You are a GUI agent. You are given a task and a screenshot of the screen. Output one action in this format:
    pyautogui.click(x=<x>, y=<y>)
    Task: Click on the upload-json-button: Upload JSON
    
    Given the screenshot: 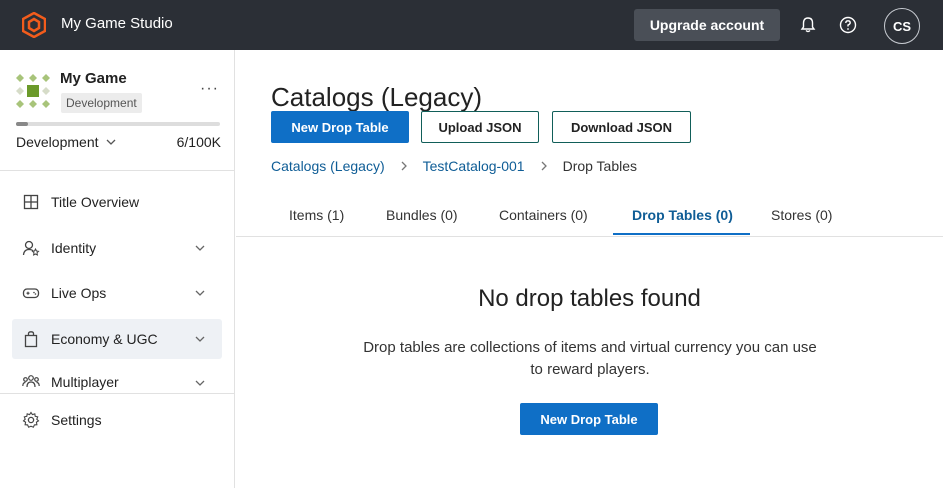 What is the action you would take?
    pyautogui.click(x=480, y=127)
    